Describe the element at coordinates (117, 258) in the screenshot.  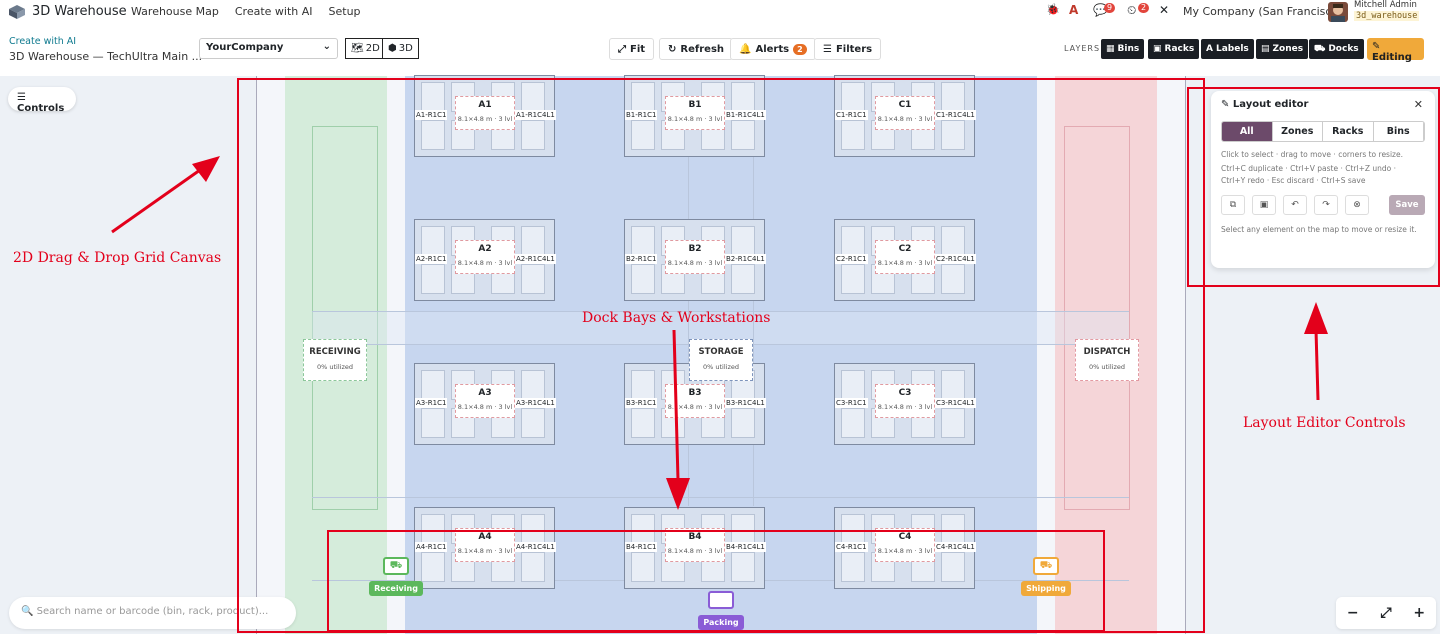
I see `annotation-canvas: 2D Drag & Drop Grid Canvas` at that location.